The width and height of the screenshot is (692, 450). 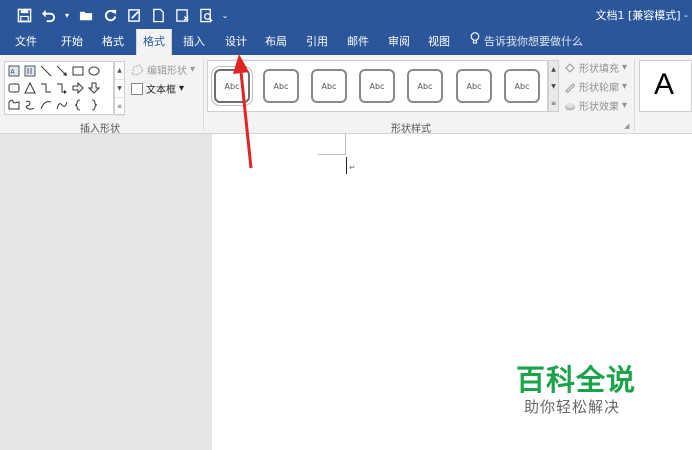 I want to click on shape-style-5: Abc, so click(x=425, y=86).